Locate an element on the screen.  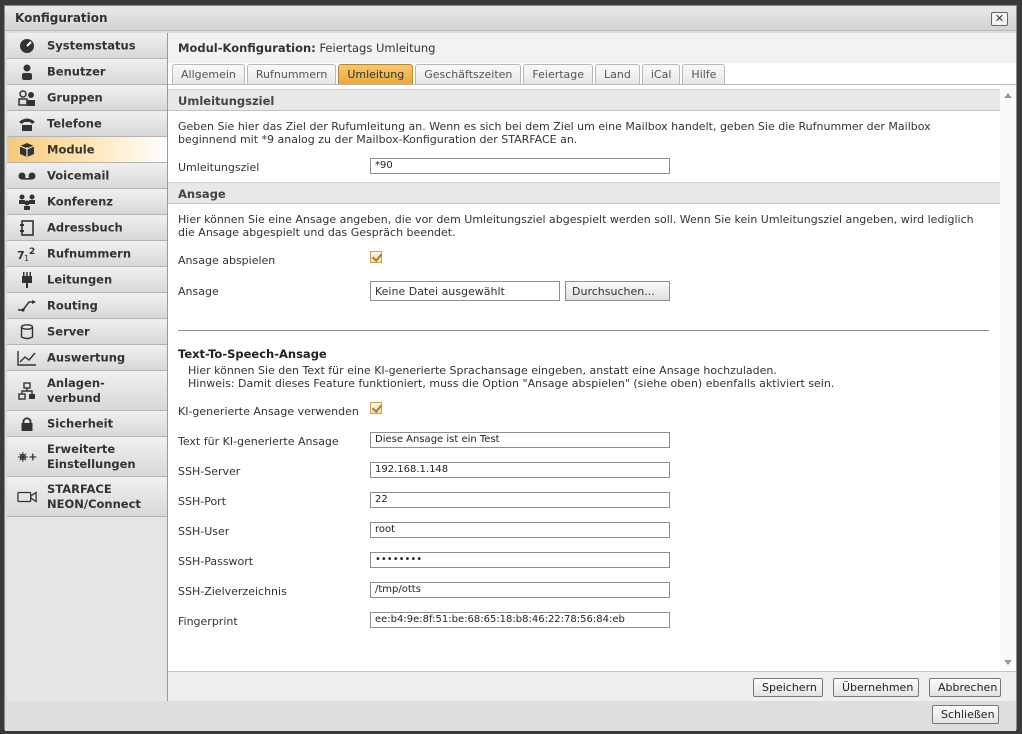
sidebar-item-gruppen: Gruppen is located at coordinates (87, 98).